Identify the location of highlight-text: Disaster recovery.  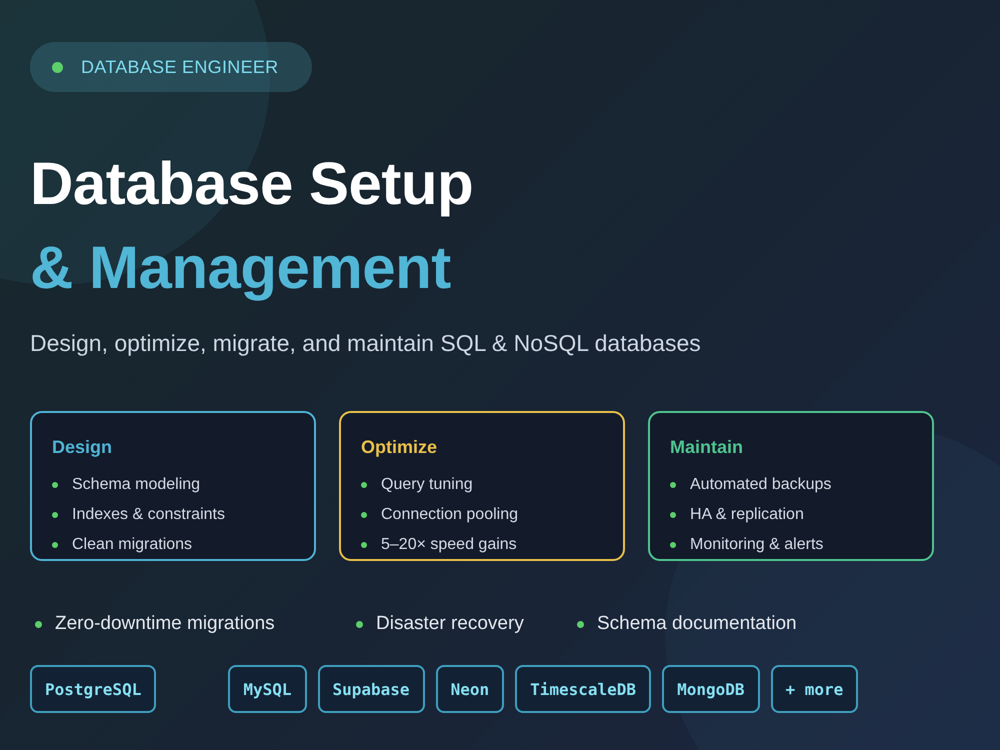
(450, 624).